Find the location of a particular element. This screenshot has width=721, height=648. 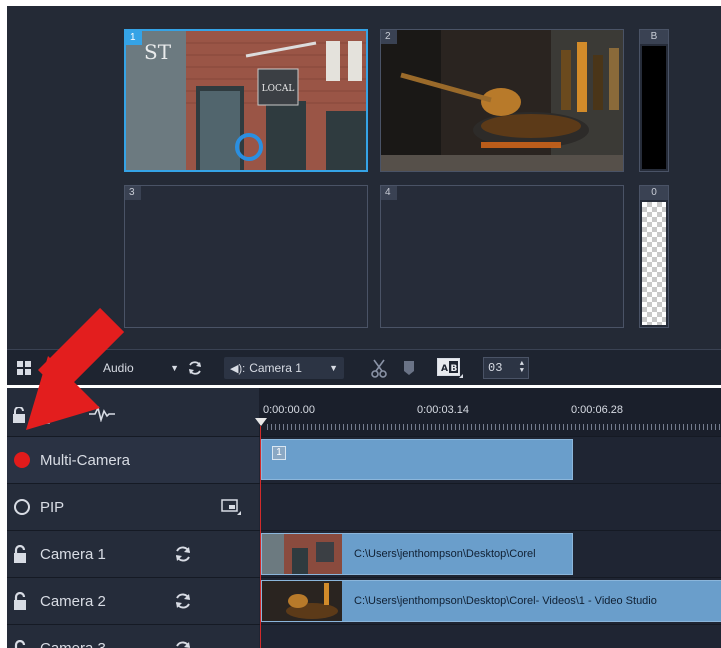

track-lane: C:\Users\jenthompson\Desktop\Corel is located at coordinates (490, 554).